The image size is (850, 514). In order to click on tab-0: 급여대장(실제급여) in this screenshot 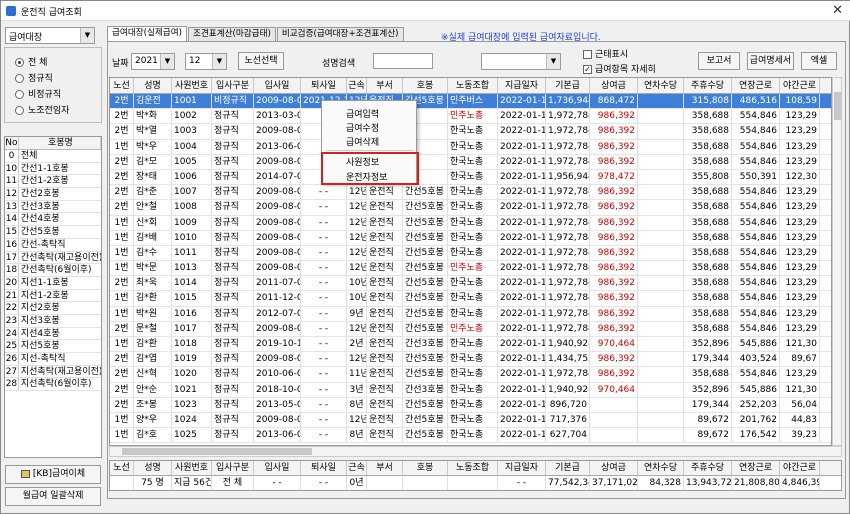, I will do `click(147, 33)`.